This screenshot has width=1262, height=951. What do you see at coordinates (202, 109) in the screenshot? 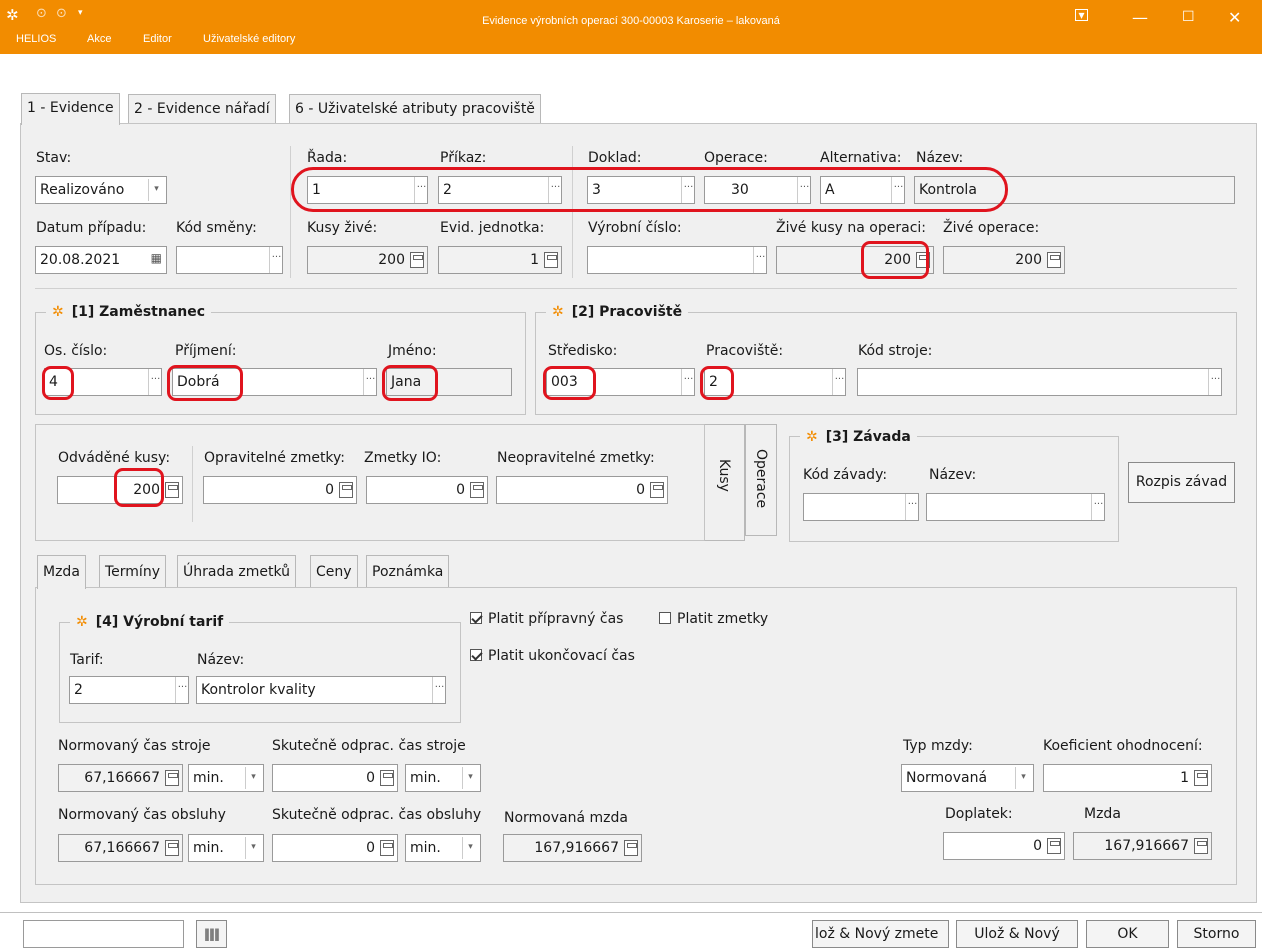
I see `tab-evidence-naradi: 2 - Evidence nářadí` at bounding box center [202, 109].